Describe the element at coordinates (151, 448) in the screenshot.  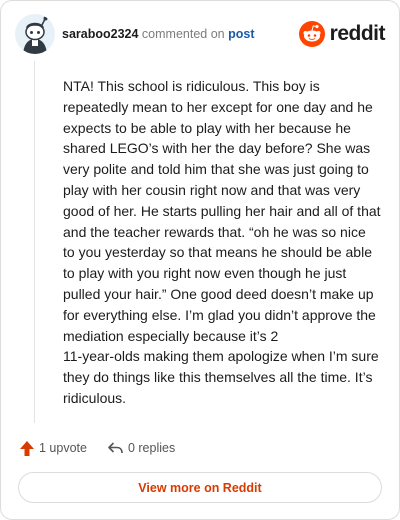
I see `reply-count: 0 replies` at that location.